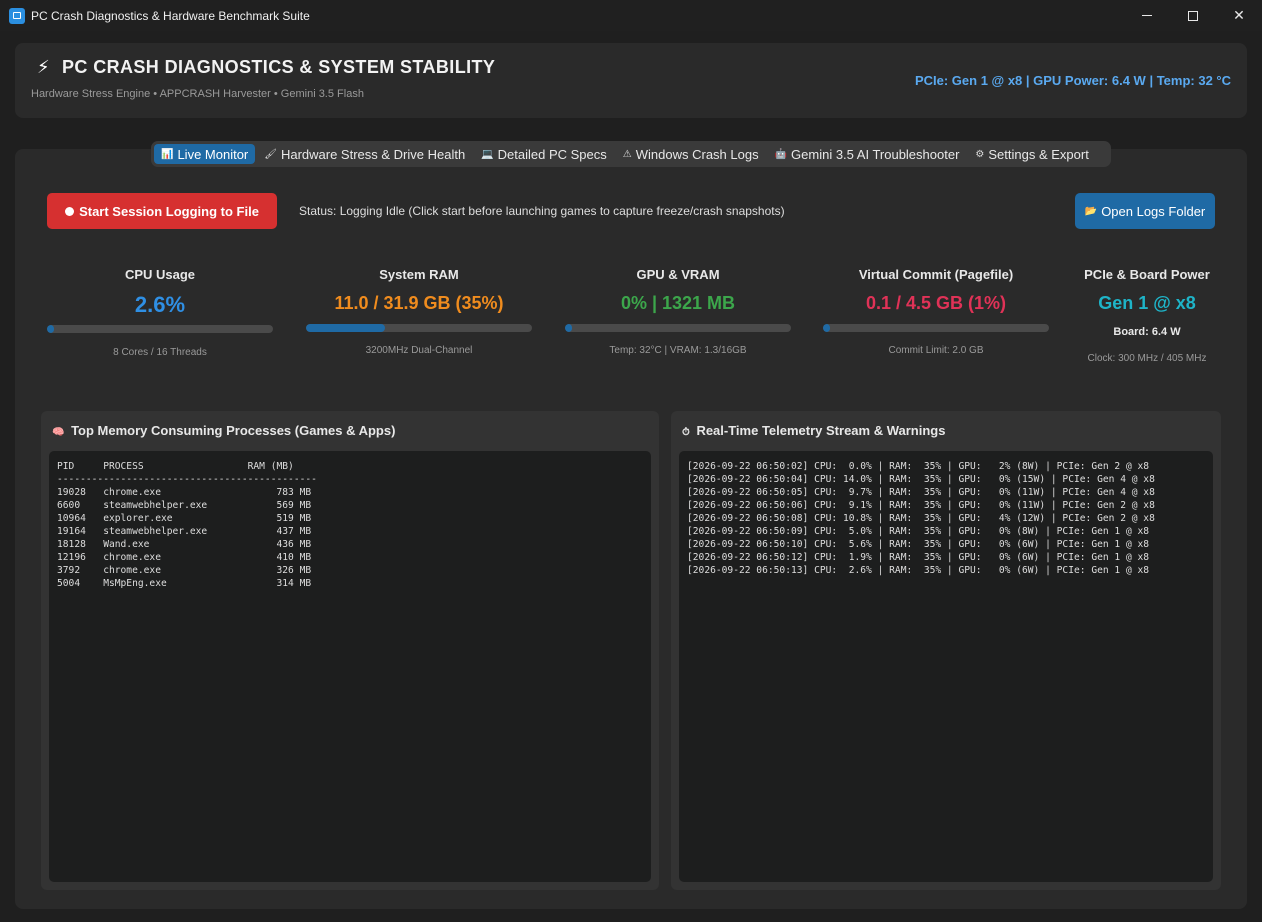 The width and height of the screenshot is (1262, 922). I want to click on minimize-button, so click(1147, 15).